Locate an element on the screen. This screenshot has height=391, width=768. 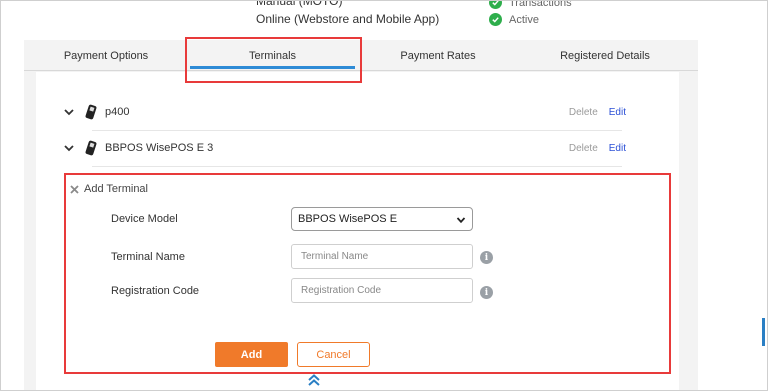
terminal-row: BBPOS WisePOS E 3 Delete Edit is located at coordinates (347, 148).